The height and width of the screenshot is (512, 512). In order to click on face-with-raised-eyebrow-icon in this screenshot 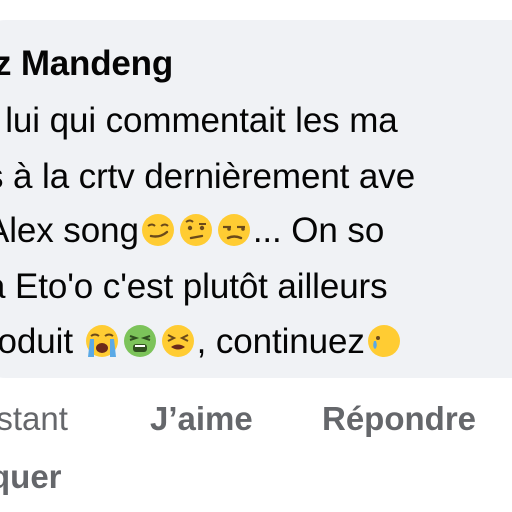, I will do `click(196, 230)`.